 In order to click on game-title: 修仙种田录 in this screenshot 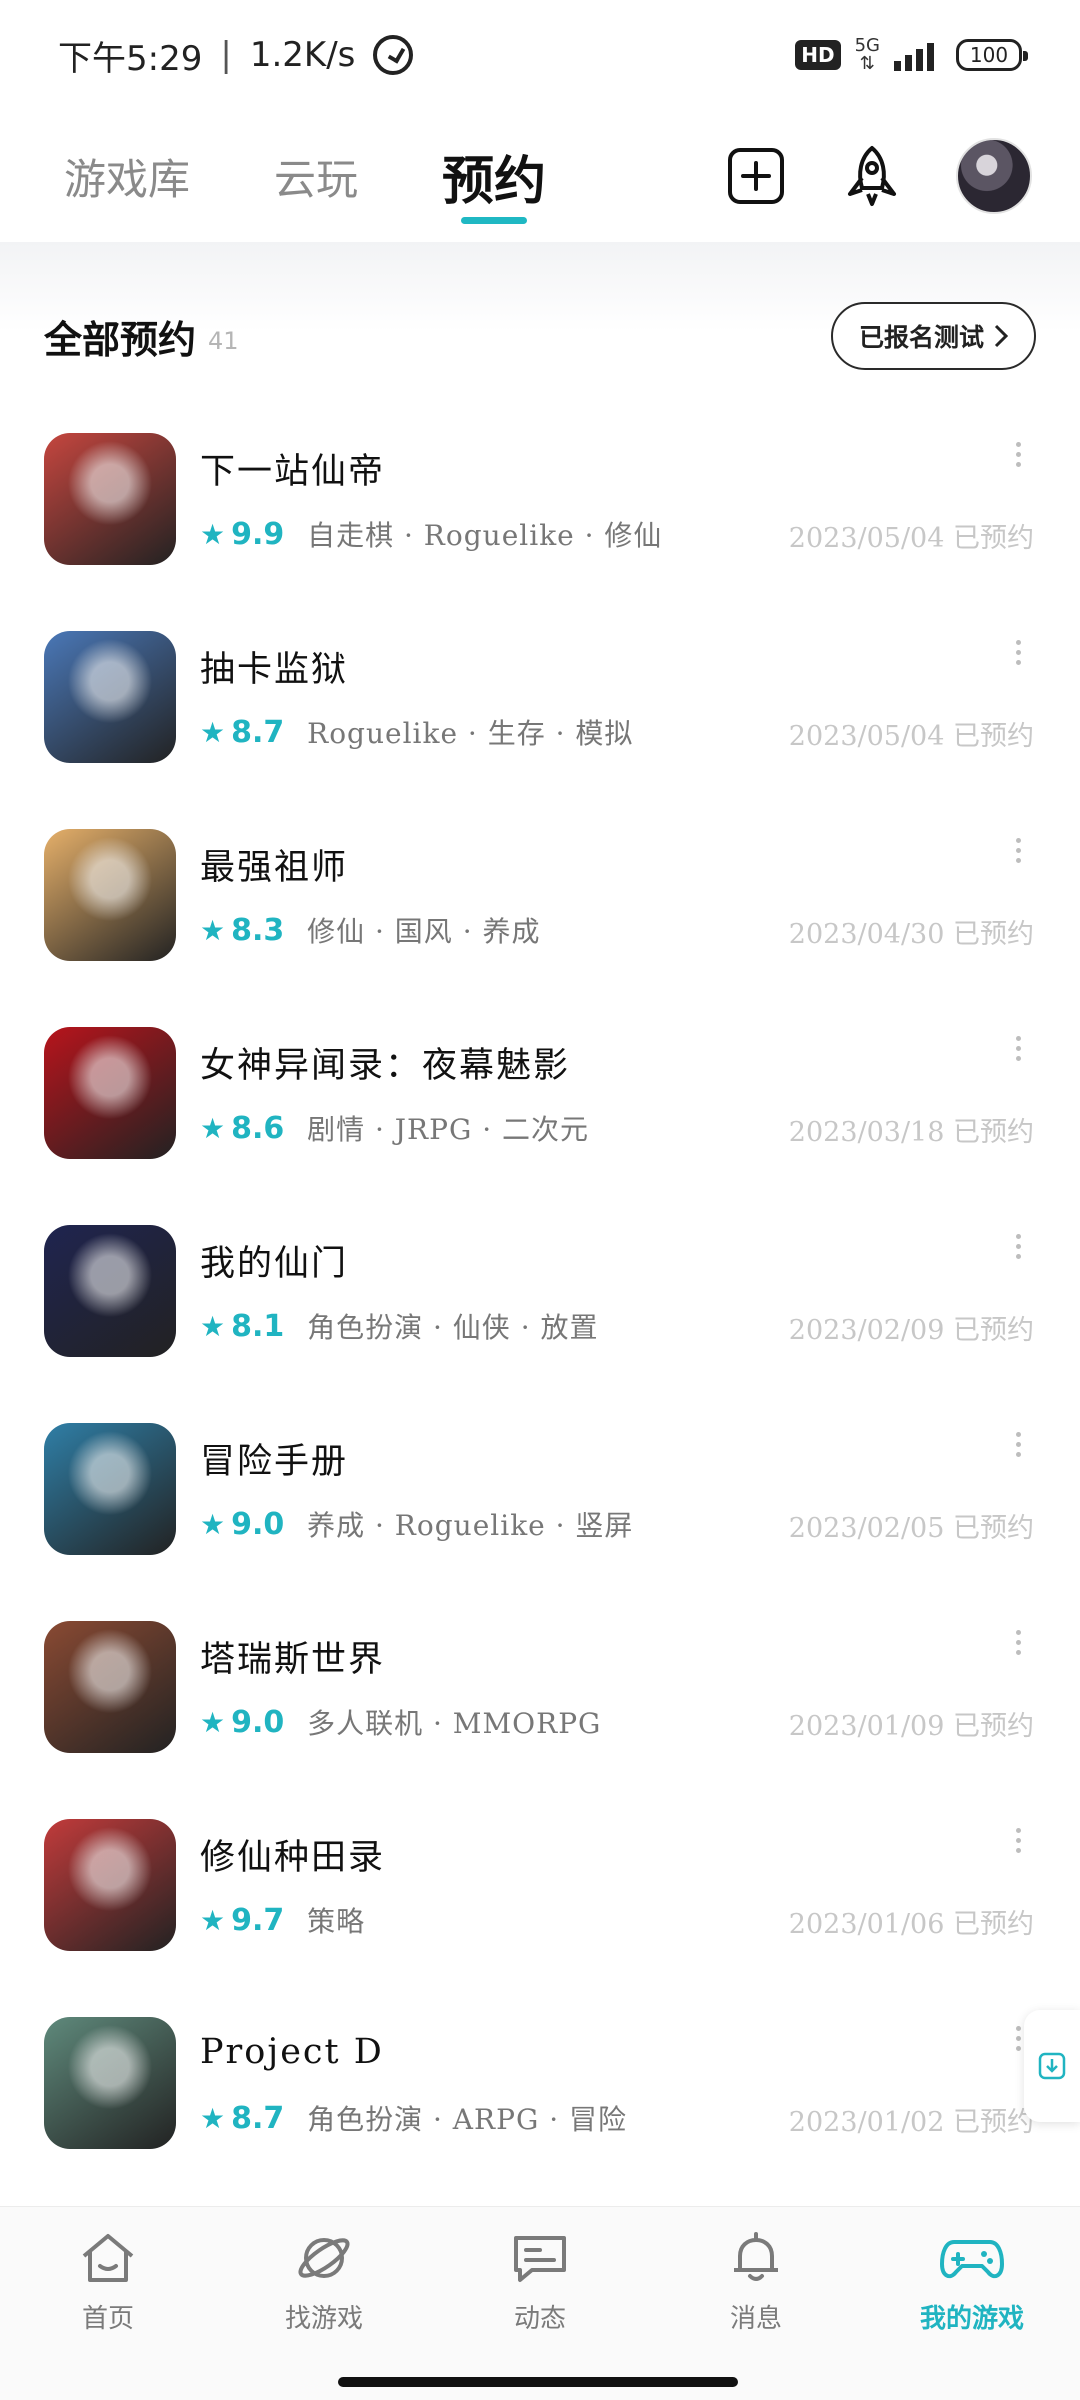, I will do `click(293, 1857)`.